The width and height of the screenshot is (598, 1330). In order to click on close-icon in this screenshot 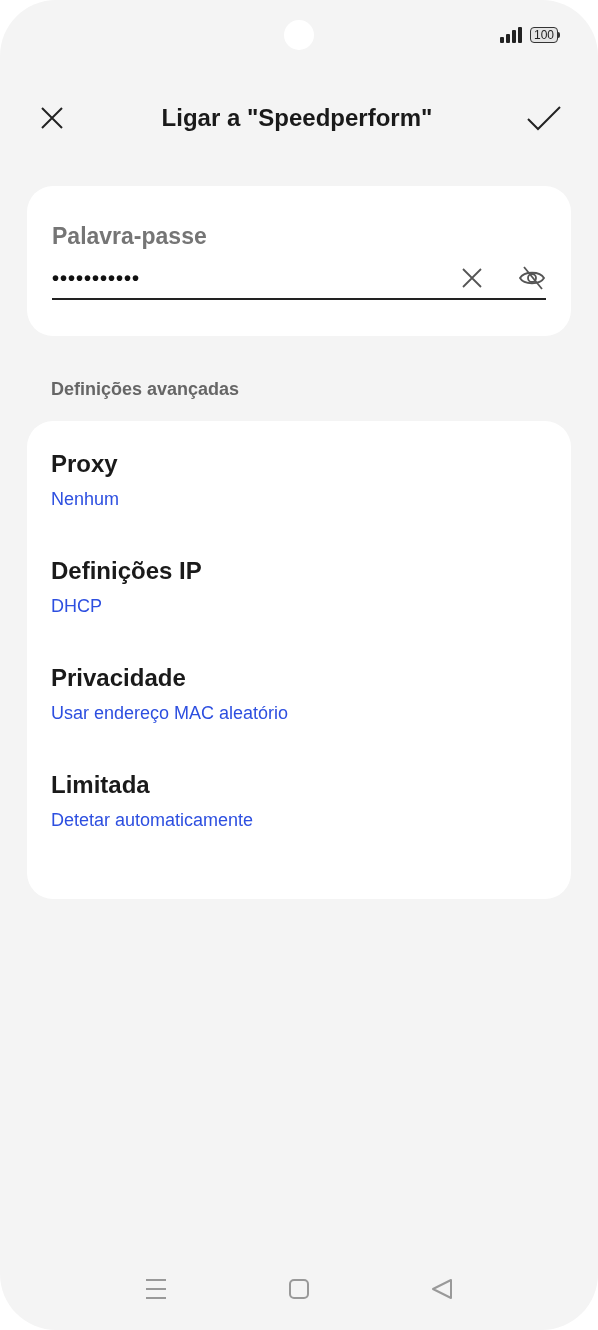, I will do `click(52, 118)`.